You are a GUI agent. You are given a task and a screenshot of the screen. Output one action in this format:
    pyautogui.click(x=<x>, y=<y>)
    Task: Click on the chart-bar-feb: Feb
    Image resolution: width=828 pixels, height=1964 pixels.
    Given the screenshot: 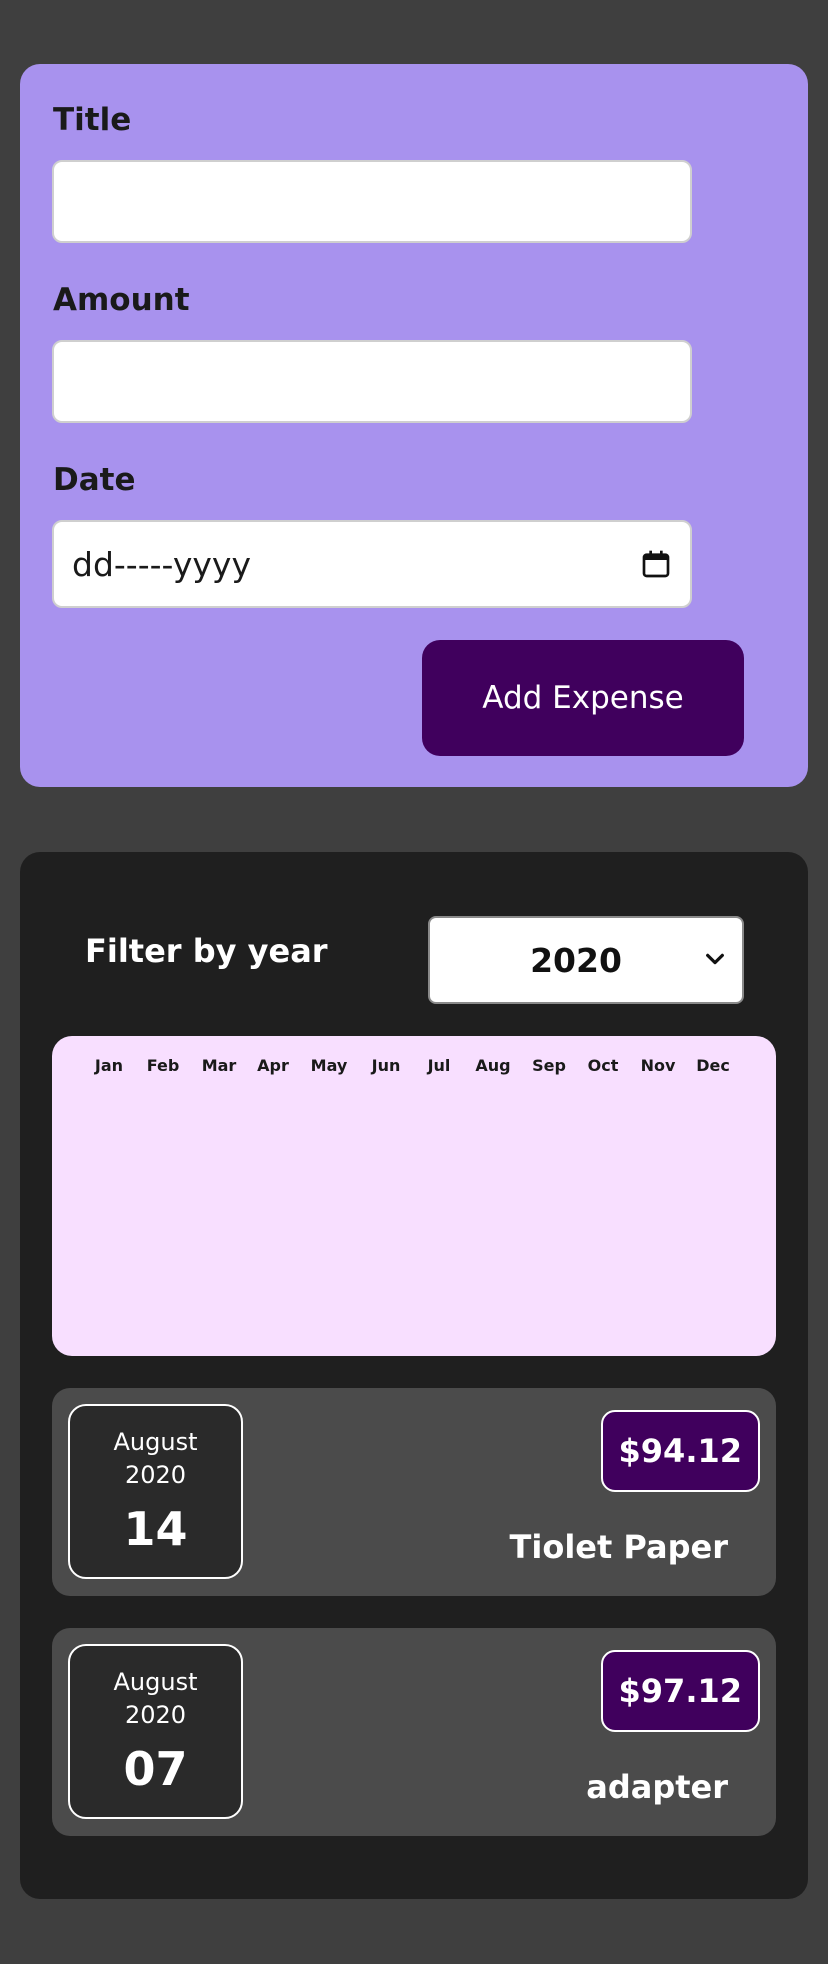 What is the action you would take?
    pyautogui.click(x=163, y=1065)
    